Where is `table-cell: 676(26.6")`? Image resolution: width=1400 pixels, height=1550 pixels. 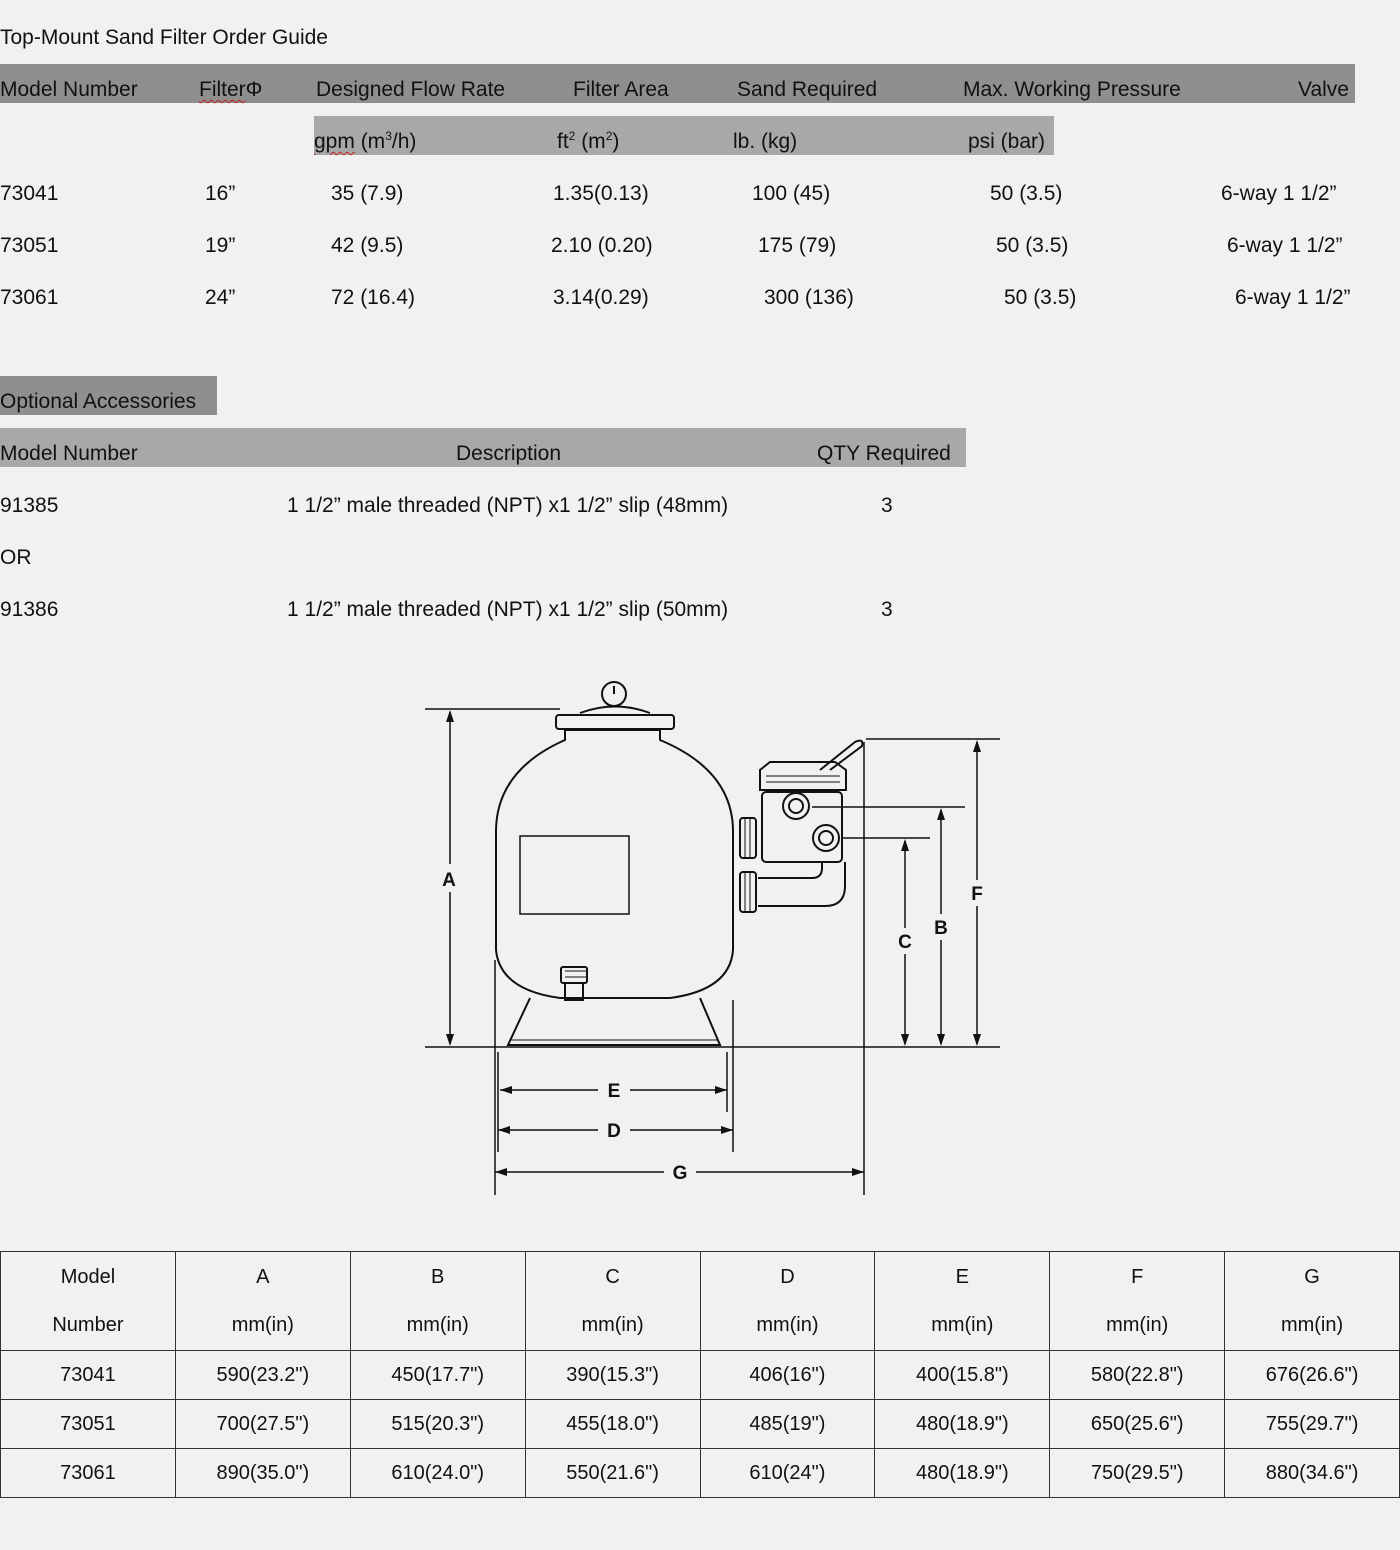
table-cell: 676(26.6") is located at coordinates (1312, 1375).